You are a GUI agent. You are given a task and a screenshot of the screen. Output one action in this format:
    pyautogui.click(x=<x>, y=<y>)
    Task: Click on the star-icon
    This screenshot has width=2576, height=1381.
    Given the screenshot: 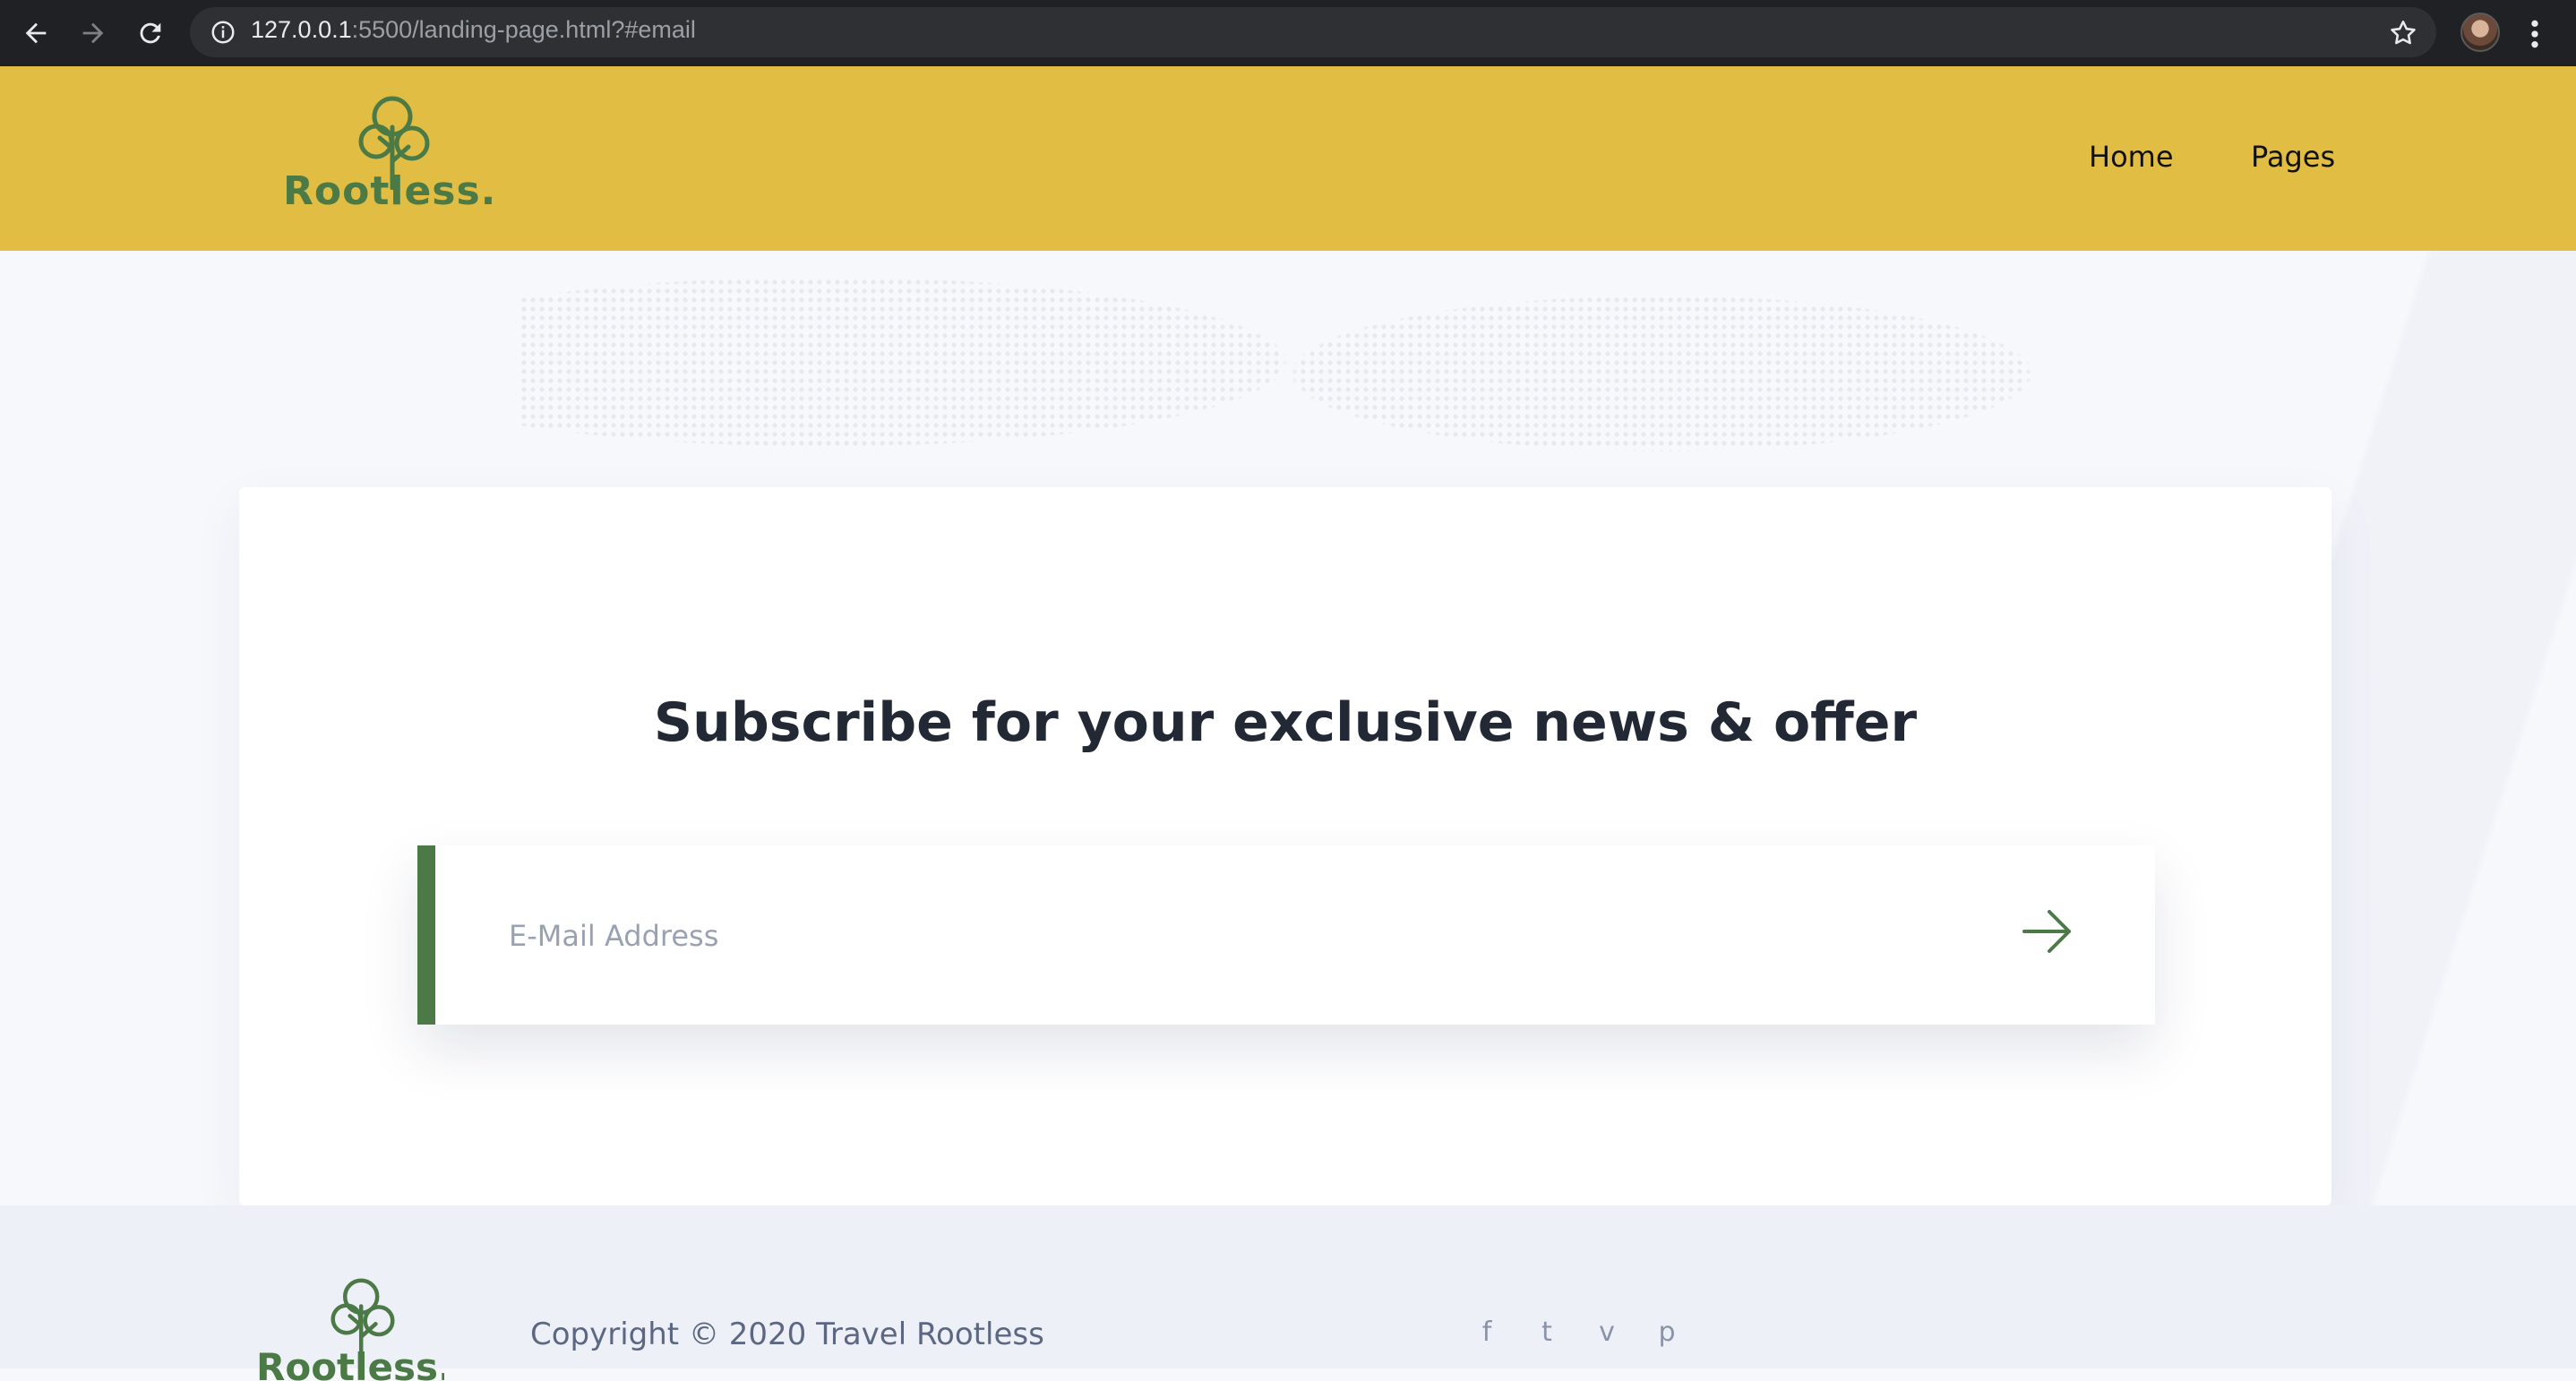 What is the action you would take?
    pyautogui.click(x=2403, y=33)
    